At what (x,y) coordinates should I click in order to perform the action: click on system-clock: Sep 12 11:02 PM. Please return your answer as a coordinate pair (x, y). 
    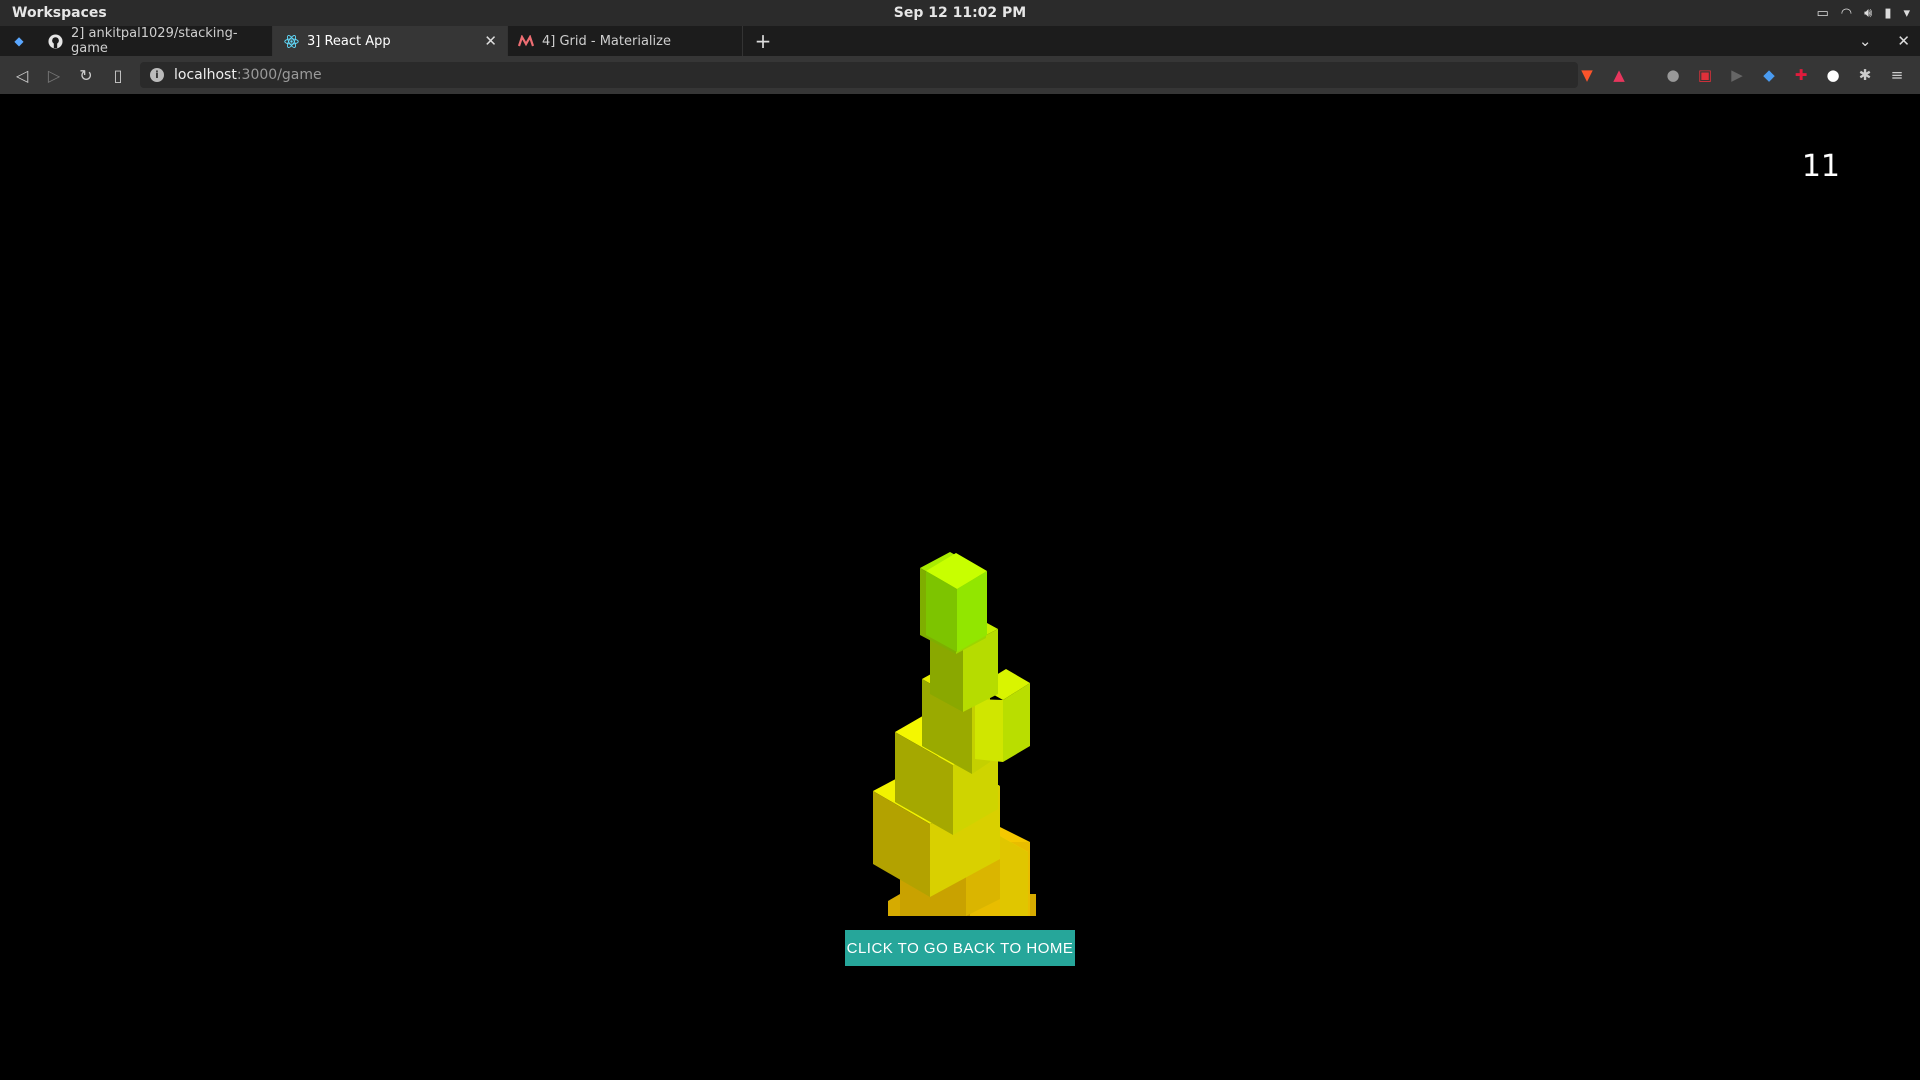
    Looking at the image, I should click on (960, 13).